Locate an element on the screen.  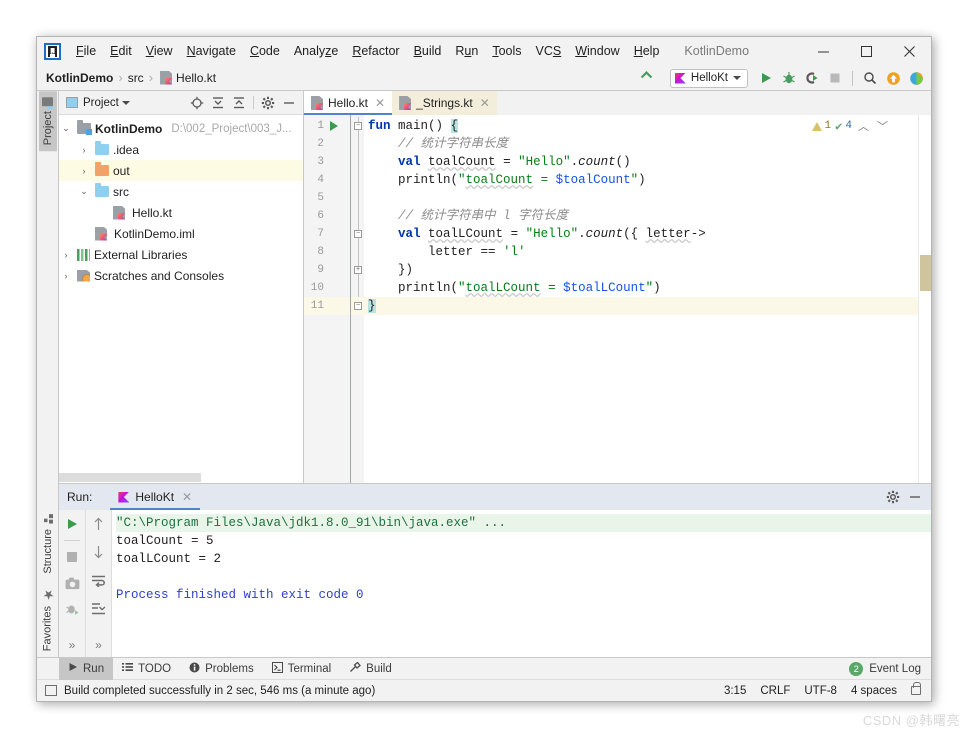
warning-count-label: 1 is located at coordinates (828, 126).